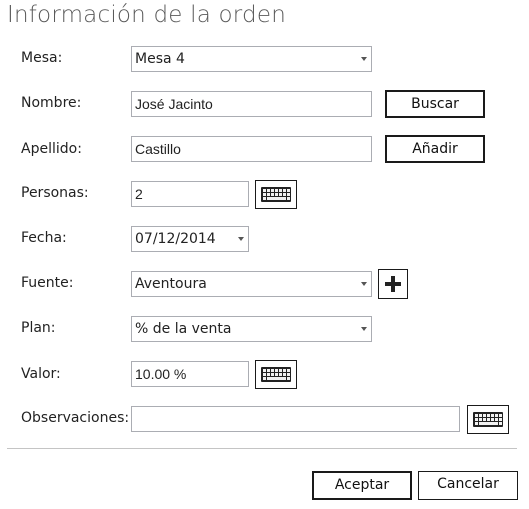  I want to click on add-fuente-button, so click(393, 284).